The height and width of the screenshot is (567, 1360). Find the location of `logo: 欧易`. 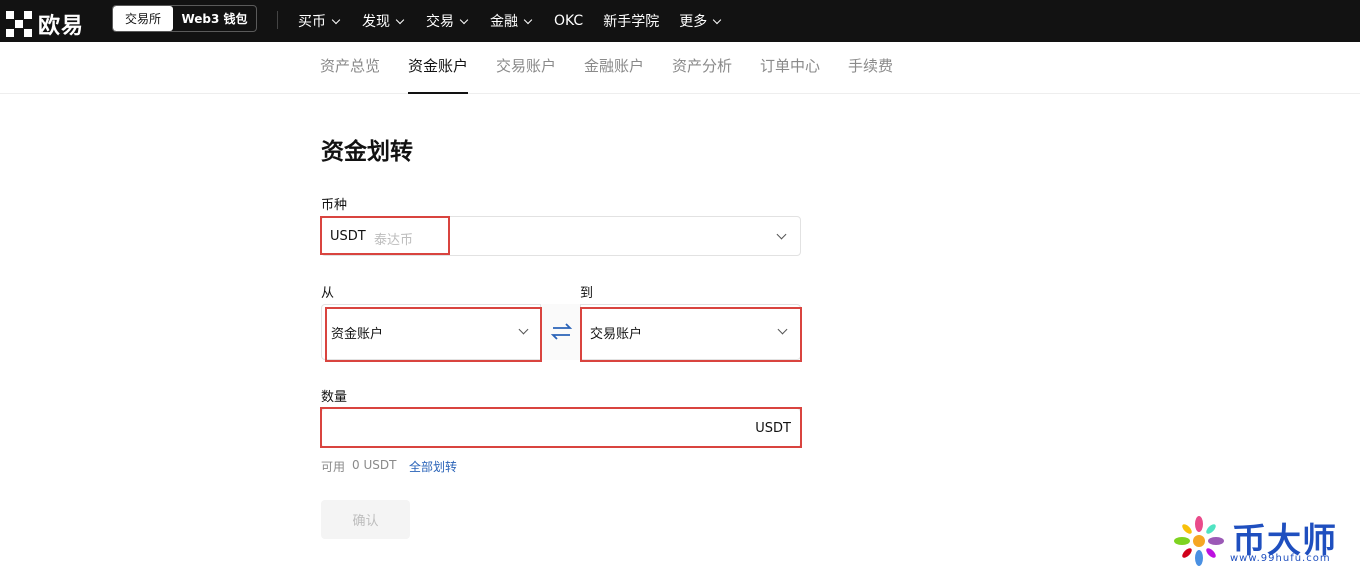

logo: 欧易 is located at coordinates (45, 24).